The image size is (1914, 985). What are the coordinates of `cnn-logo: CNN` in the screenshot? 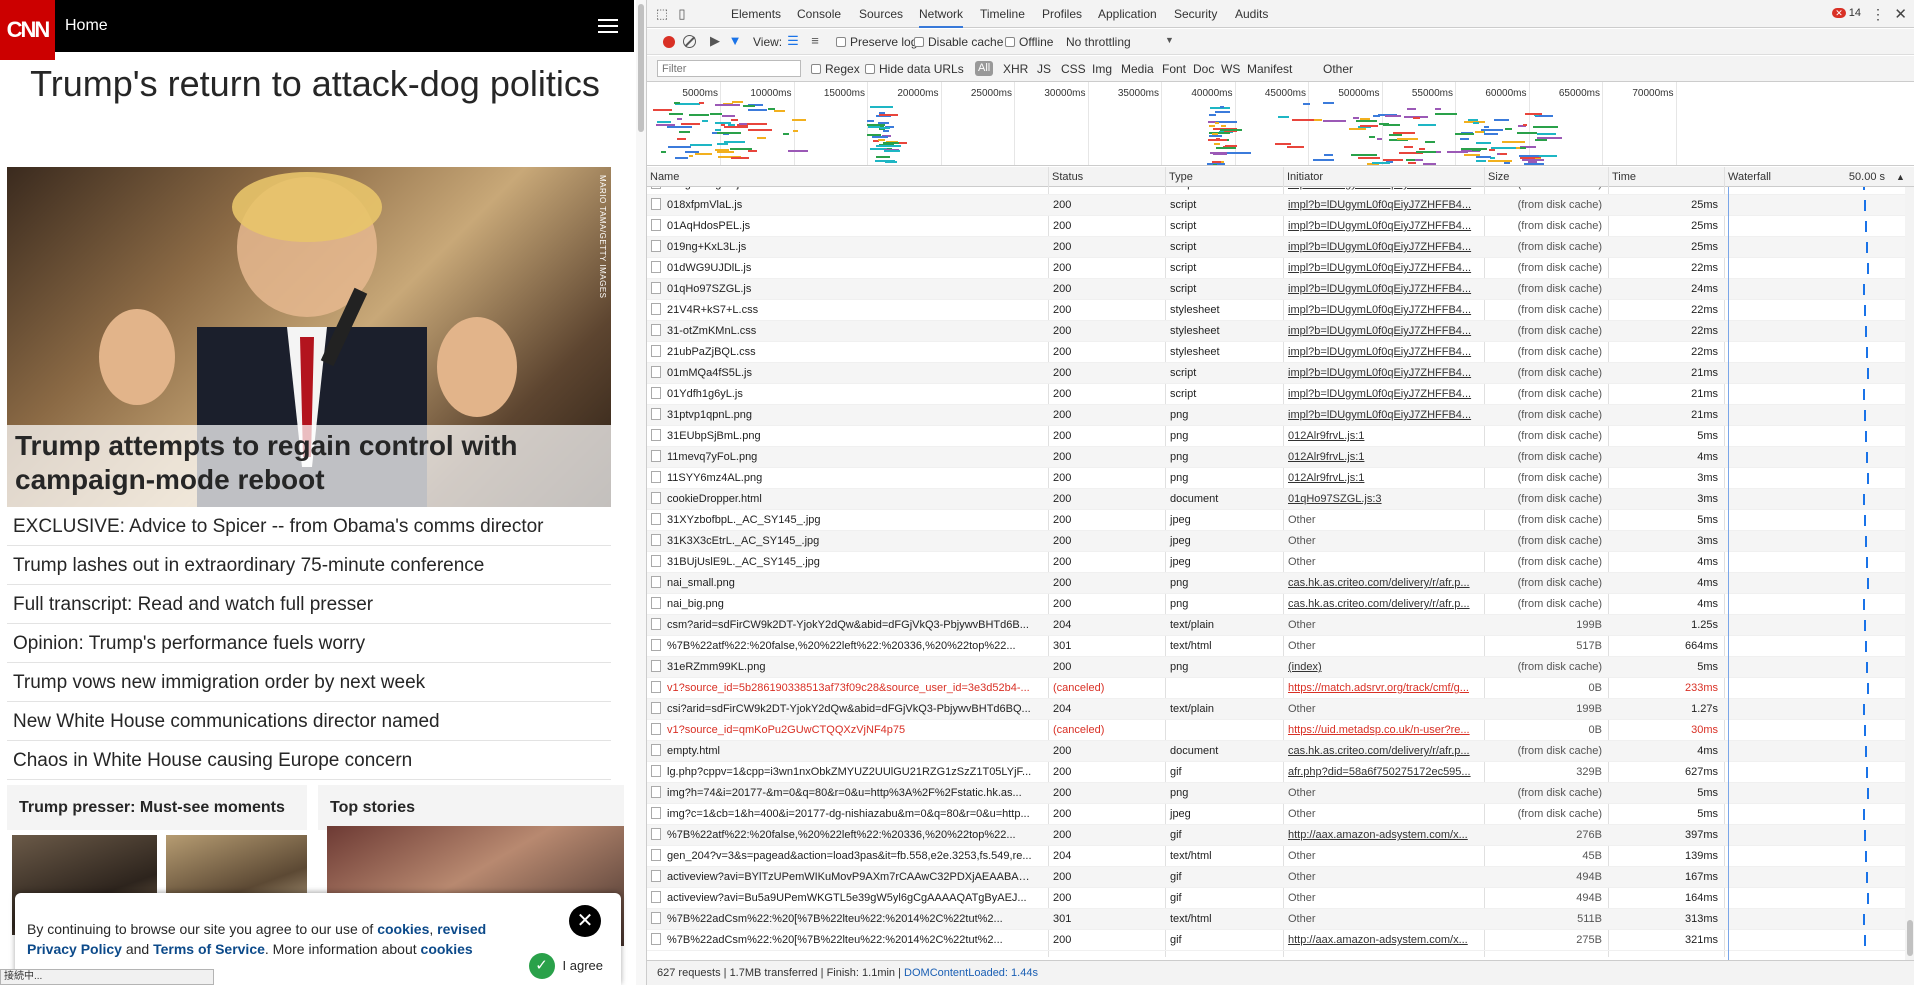 It's located at (27, 30).